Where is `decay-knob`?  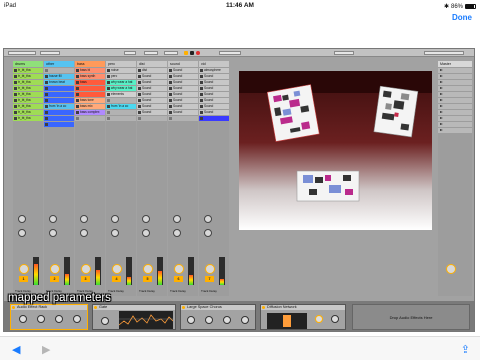
decay-knob is located at coordinates (319, 319).